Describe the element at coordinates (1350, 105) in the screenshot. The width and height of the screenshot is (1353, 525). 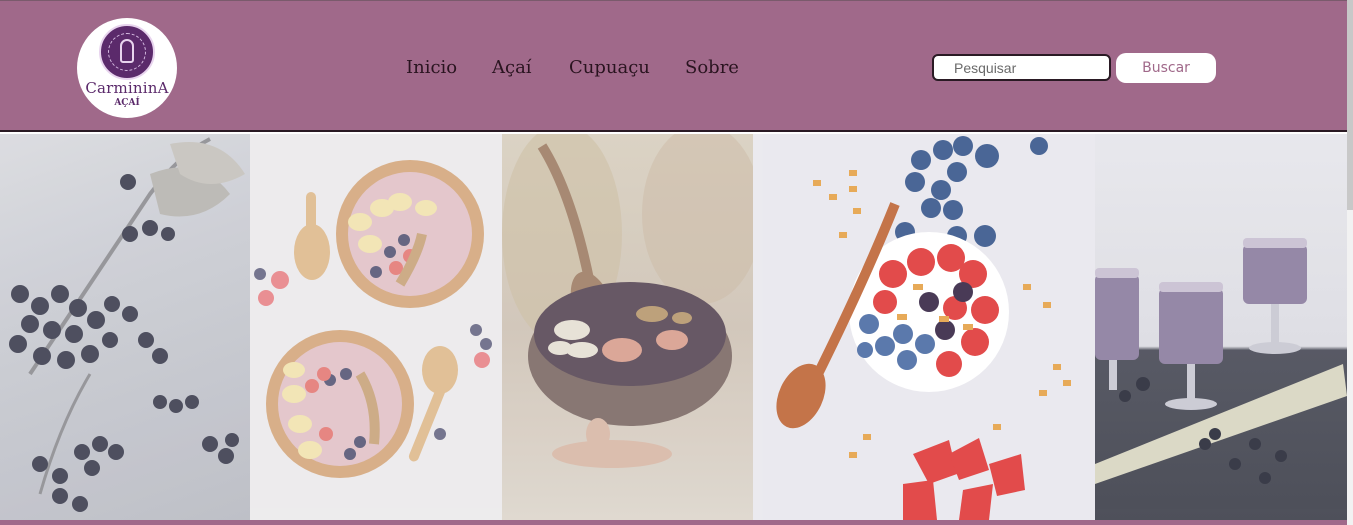
I see `scrollbar-thumb` at that location.